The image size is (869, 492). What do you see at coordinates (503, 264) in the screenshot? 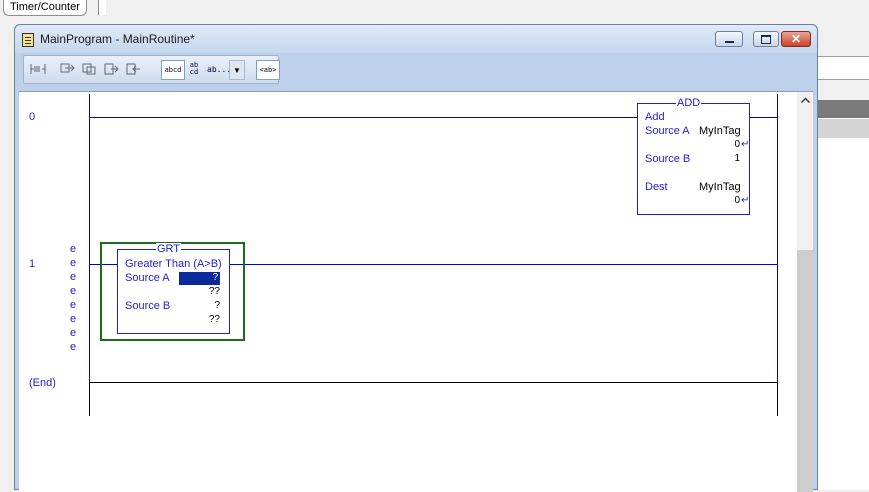
I see `rung-1-wire-right` at bounding box center [503, 264].